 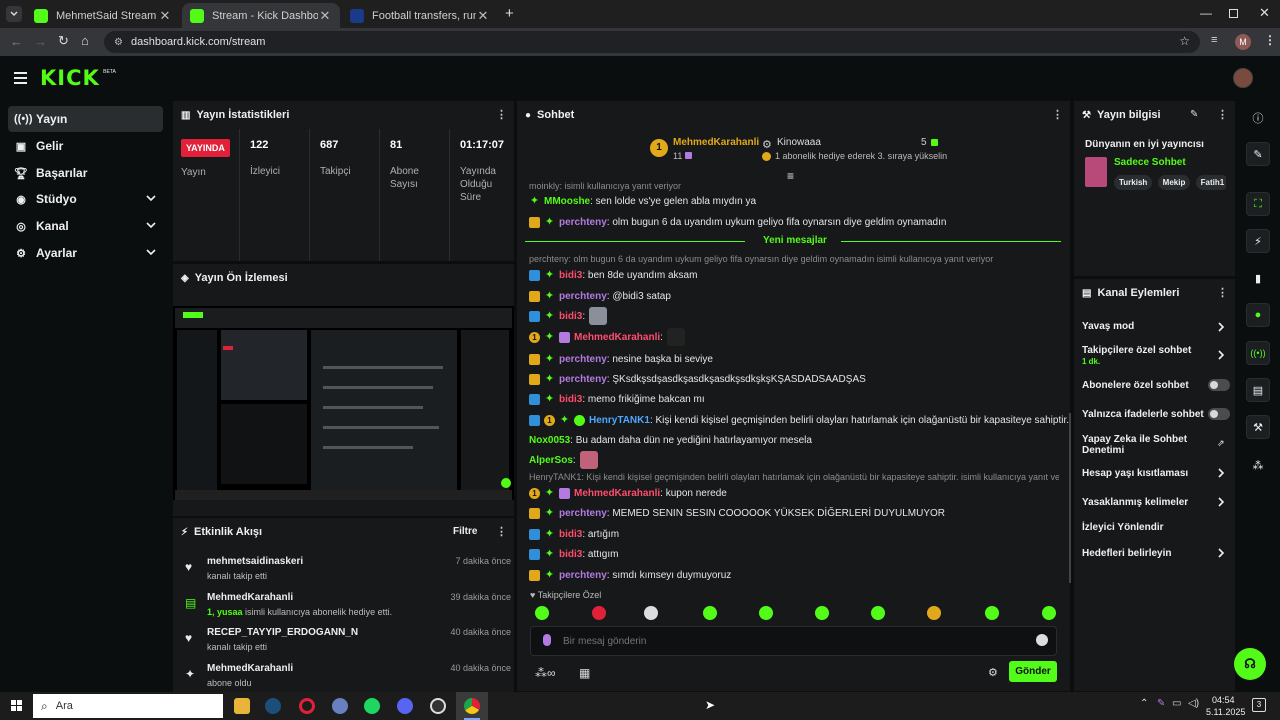 I want to click on chat-message: ✦ perchteny: sımdı kımseyı duymuyoruz, so click(x=794, y=575).